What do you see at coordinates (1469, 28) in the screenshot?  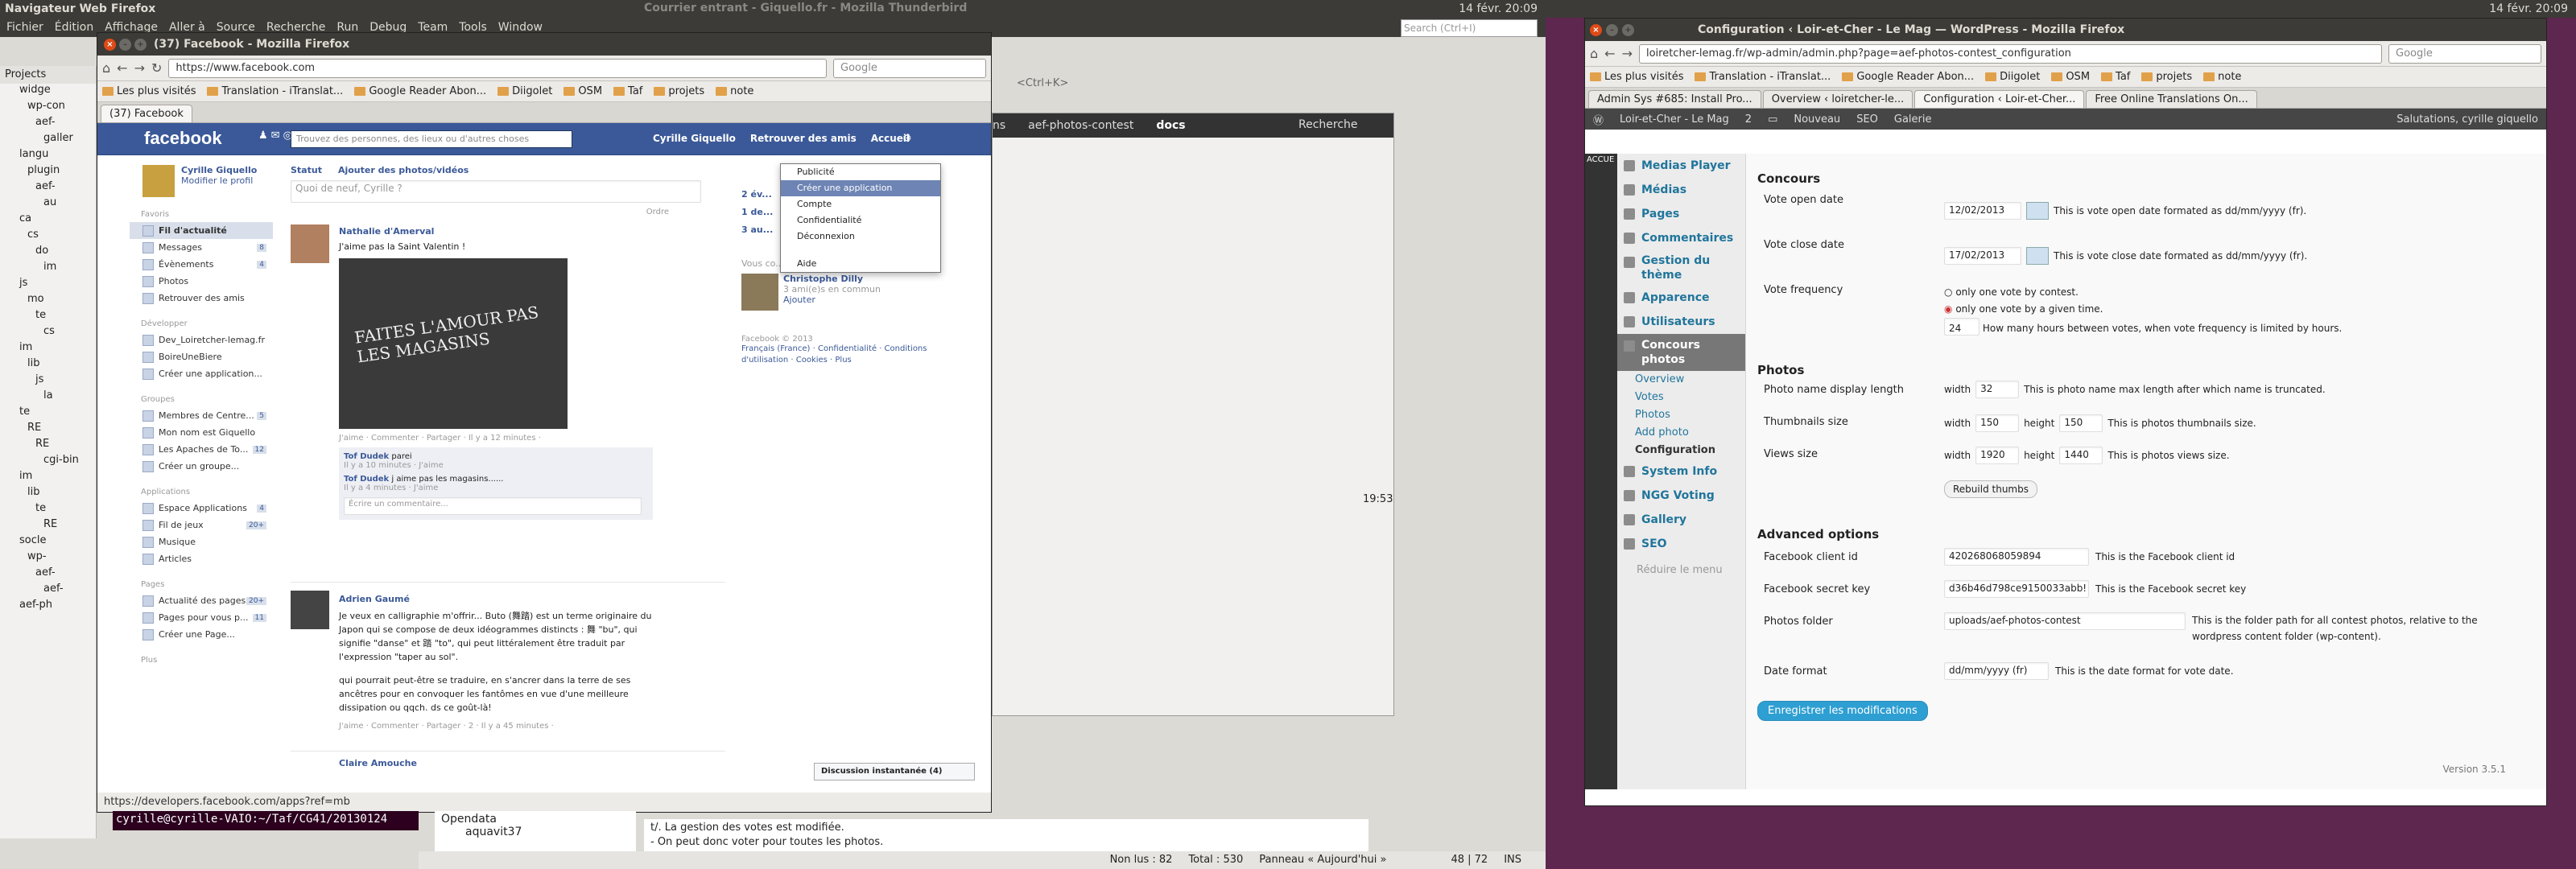 I see `ide-search: Search (Ctrl+I)` at bounding box center [1469, 28].